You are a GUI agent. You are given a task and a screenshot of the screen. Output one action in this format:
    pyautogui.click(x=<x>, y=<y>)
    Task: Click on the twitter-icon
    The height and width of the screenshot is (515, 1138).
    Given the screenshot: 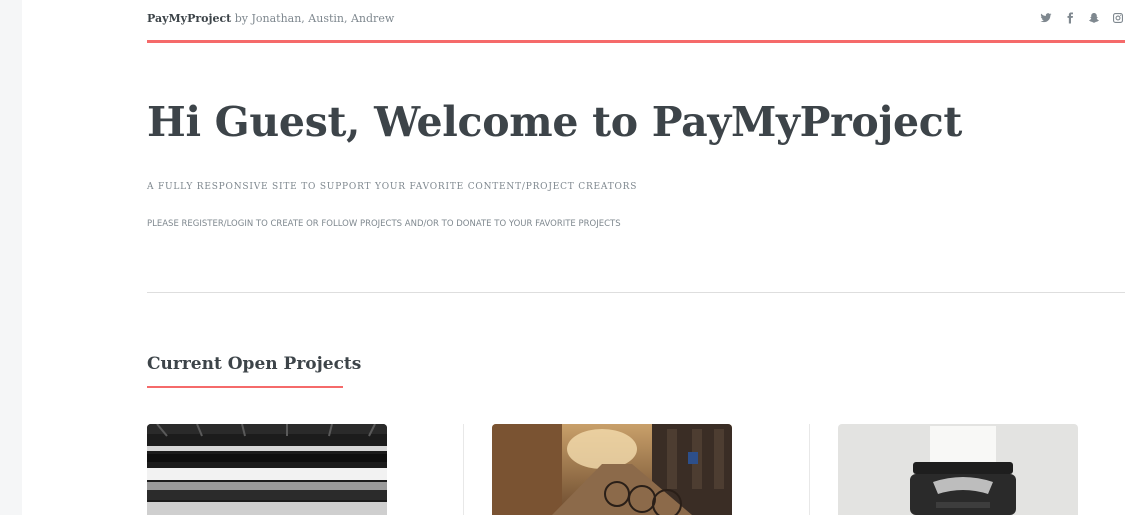 What is the action you would take?
    pyautogui.click(x=1046, y=18)
    